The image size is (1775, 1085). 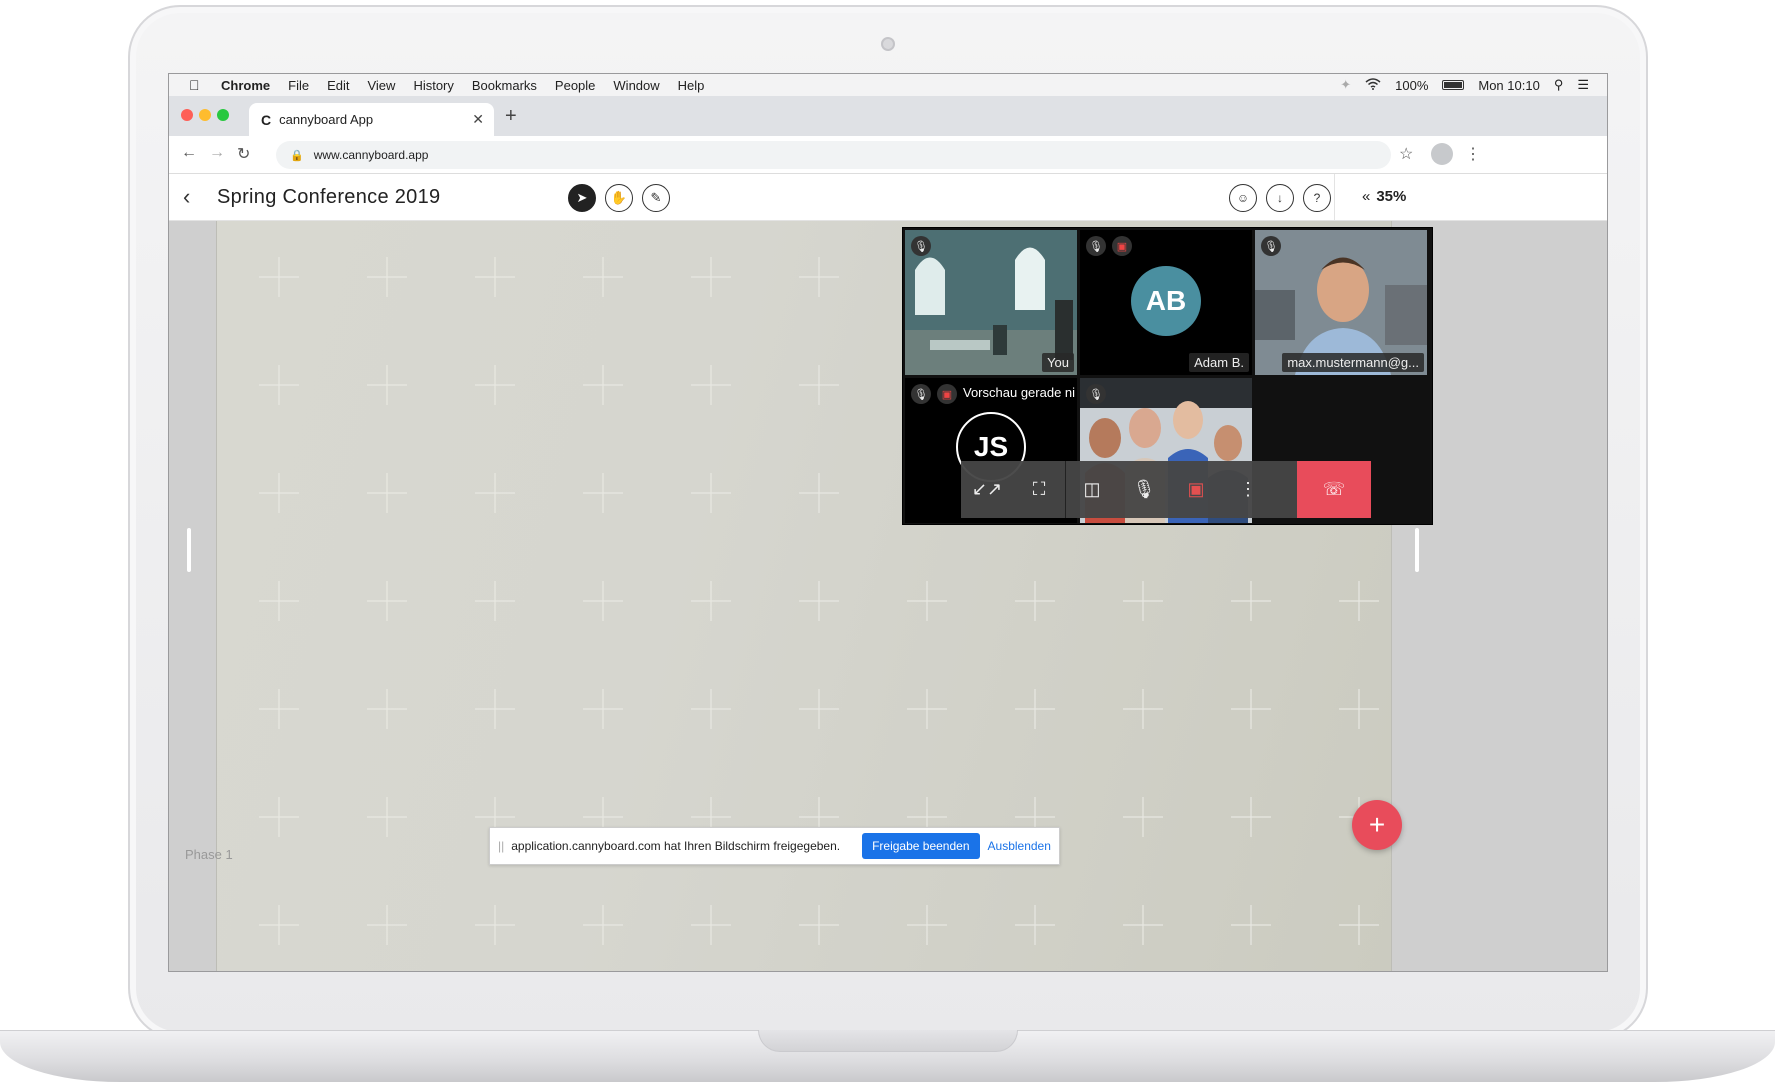 I want to click on menu-window: Window, so click(x=636, y=85).